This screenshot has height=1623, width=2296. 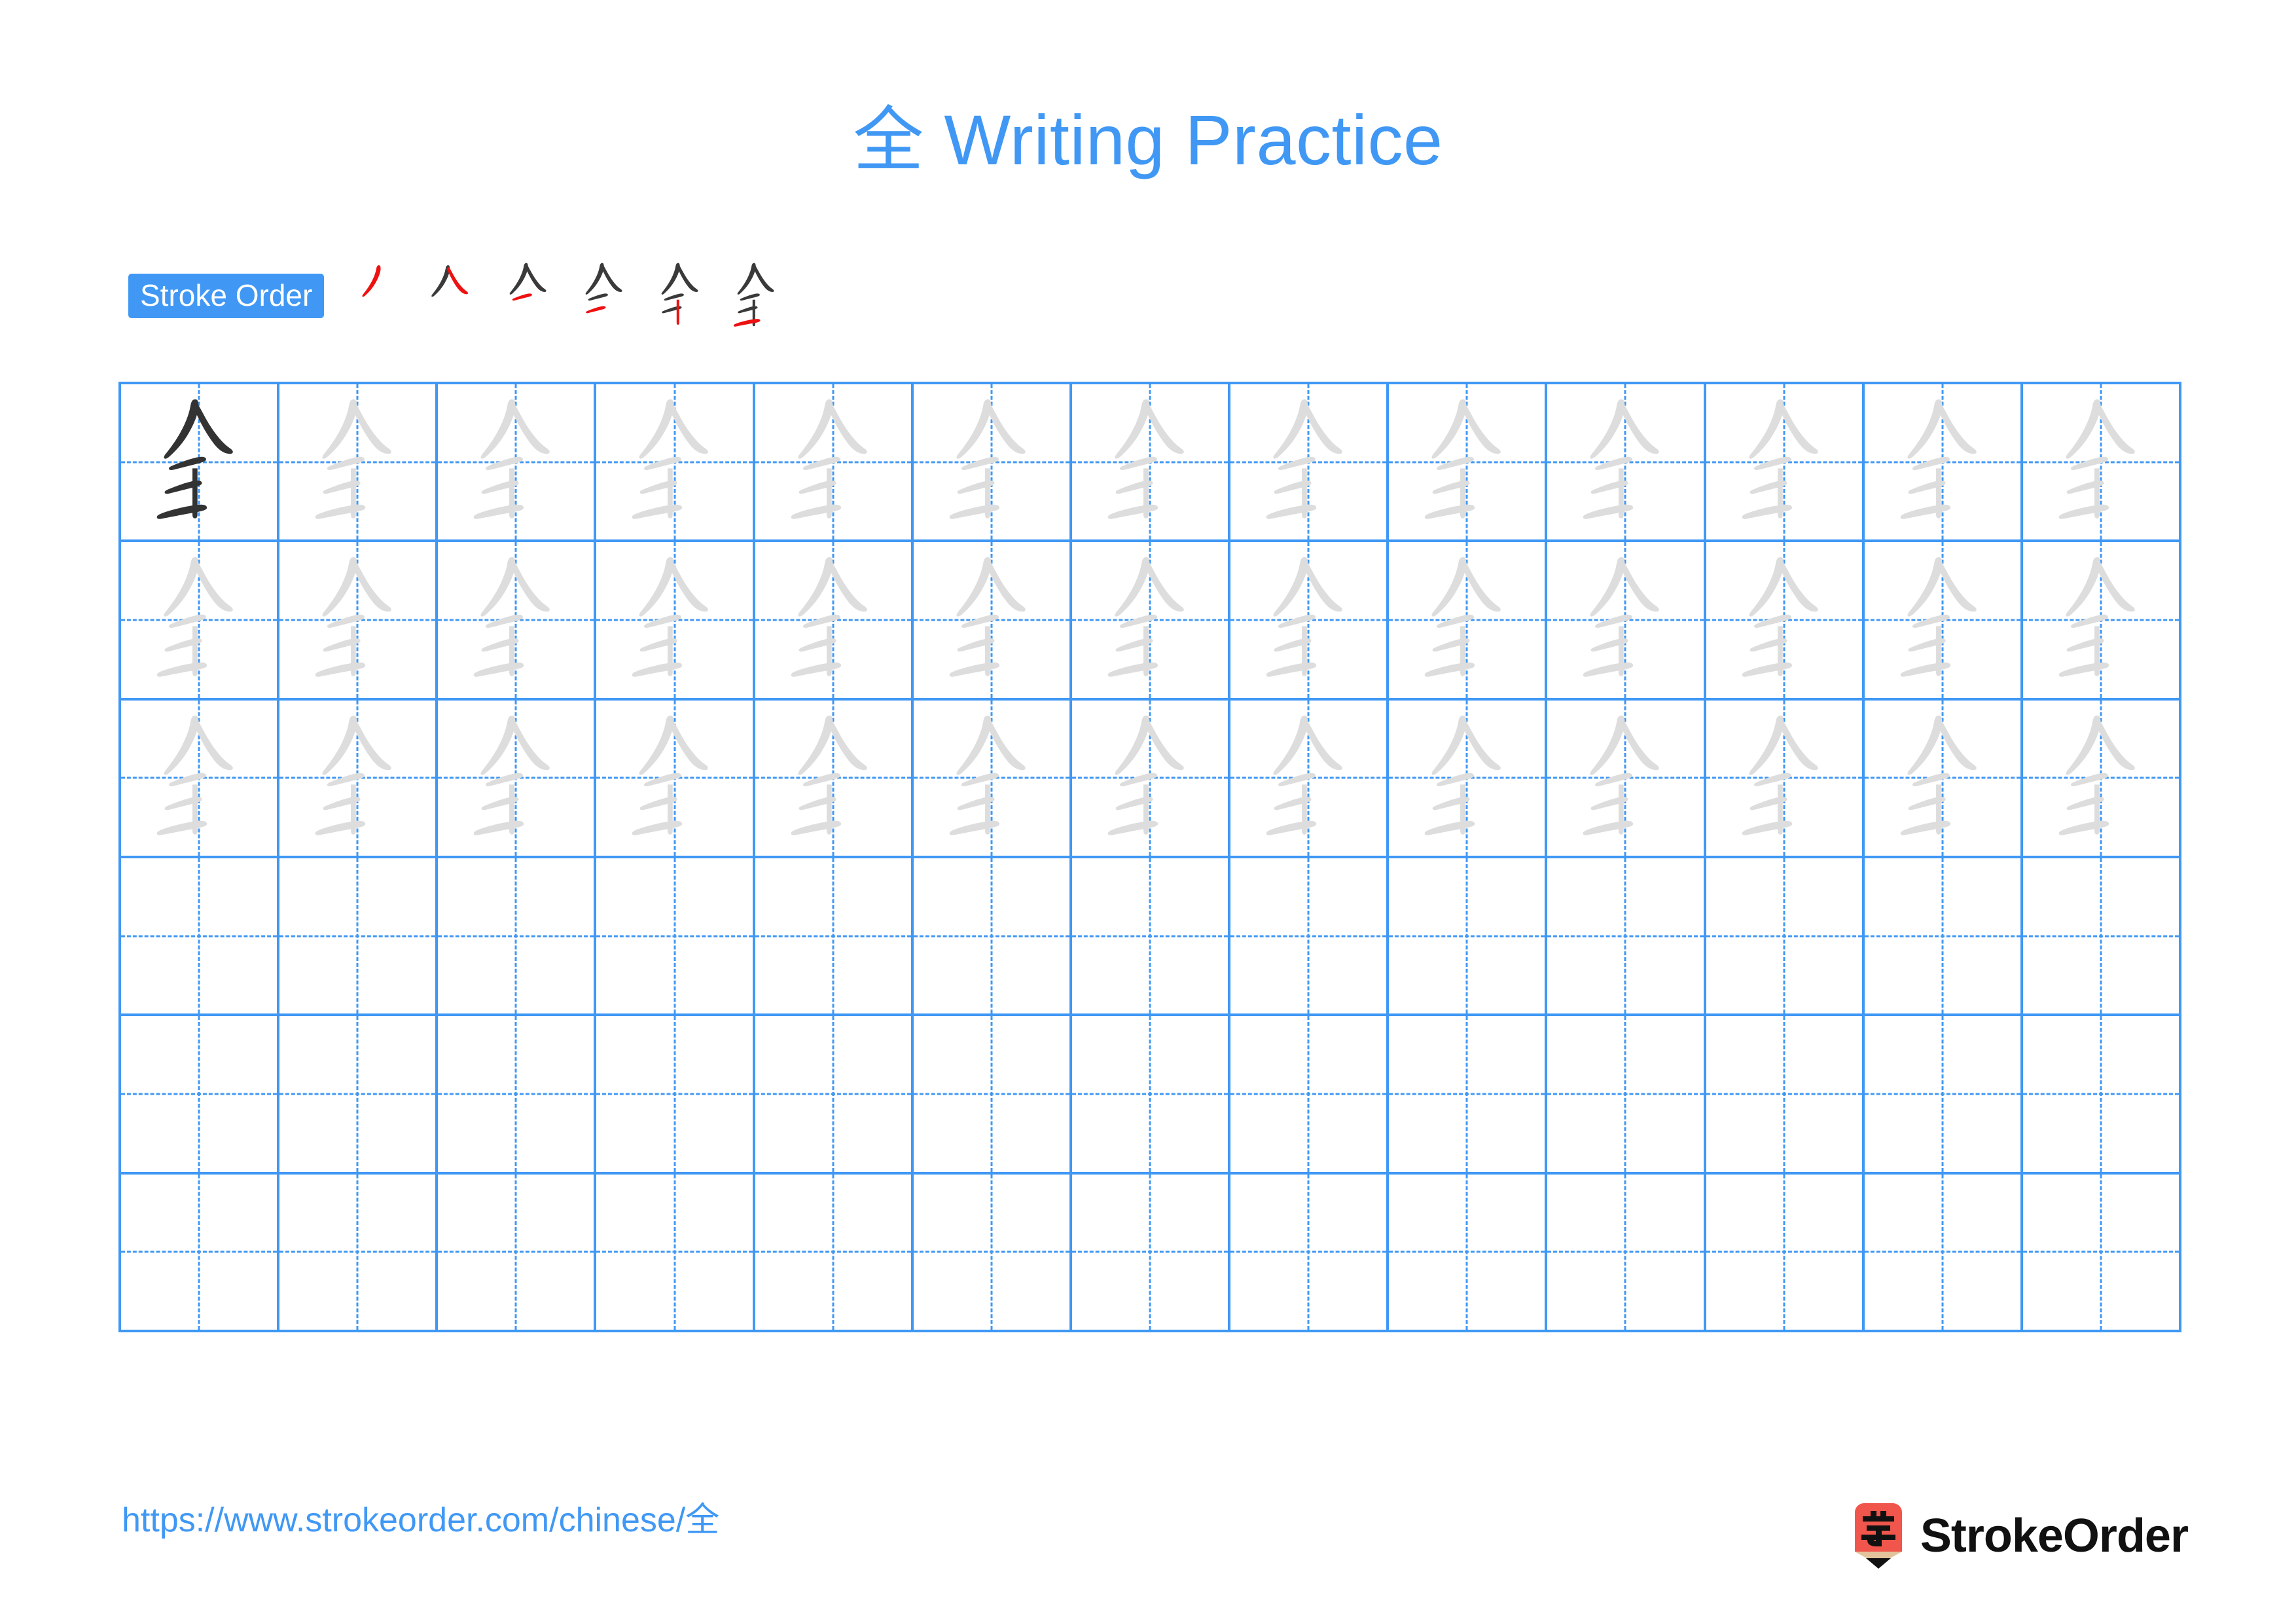 I want to click on model-character, so click(x=199, y=461).